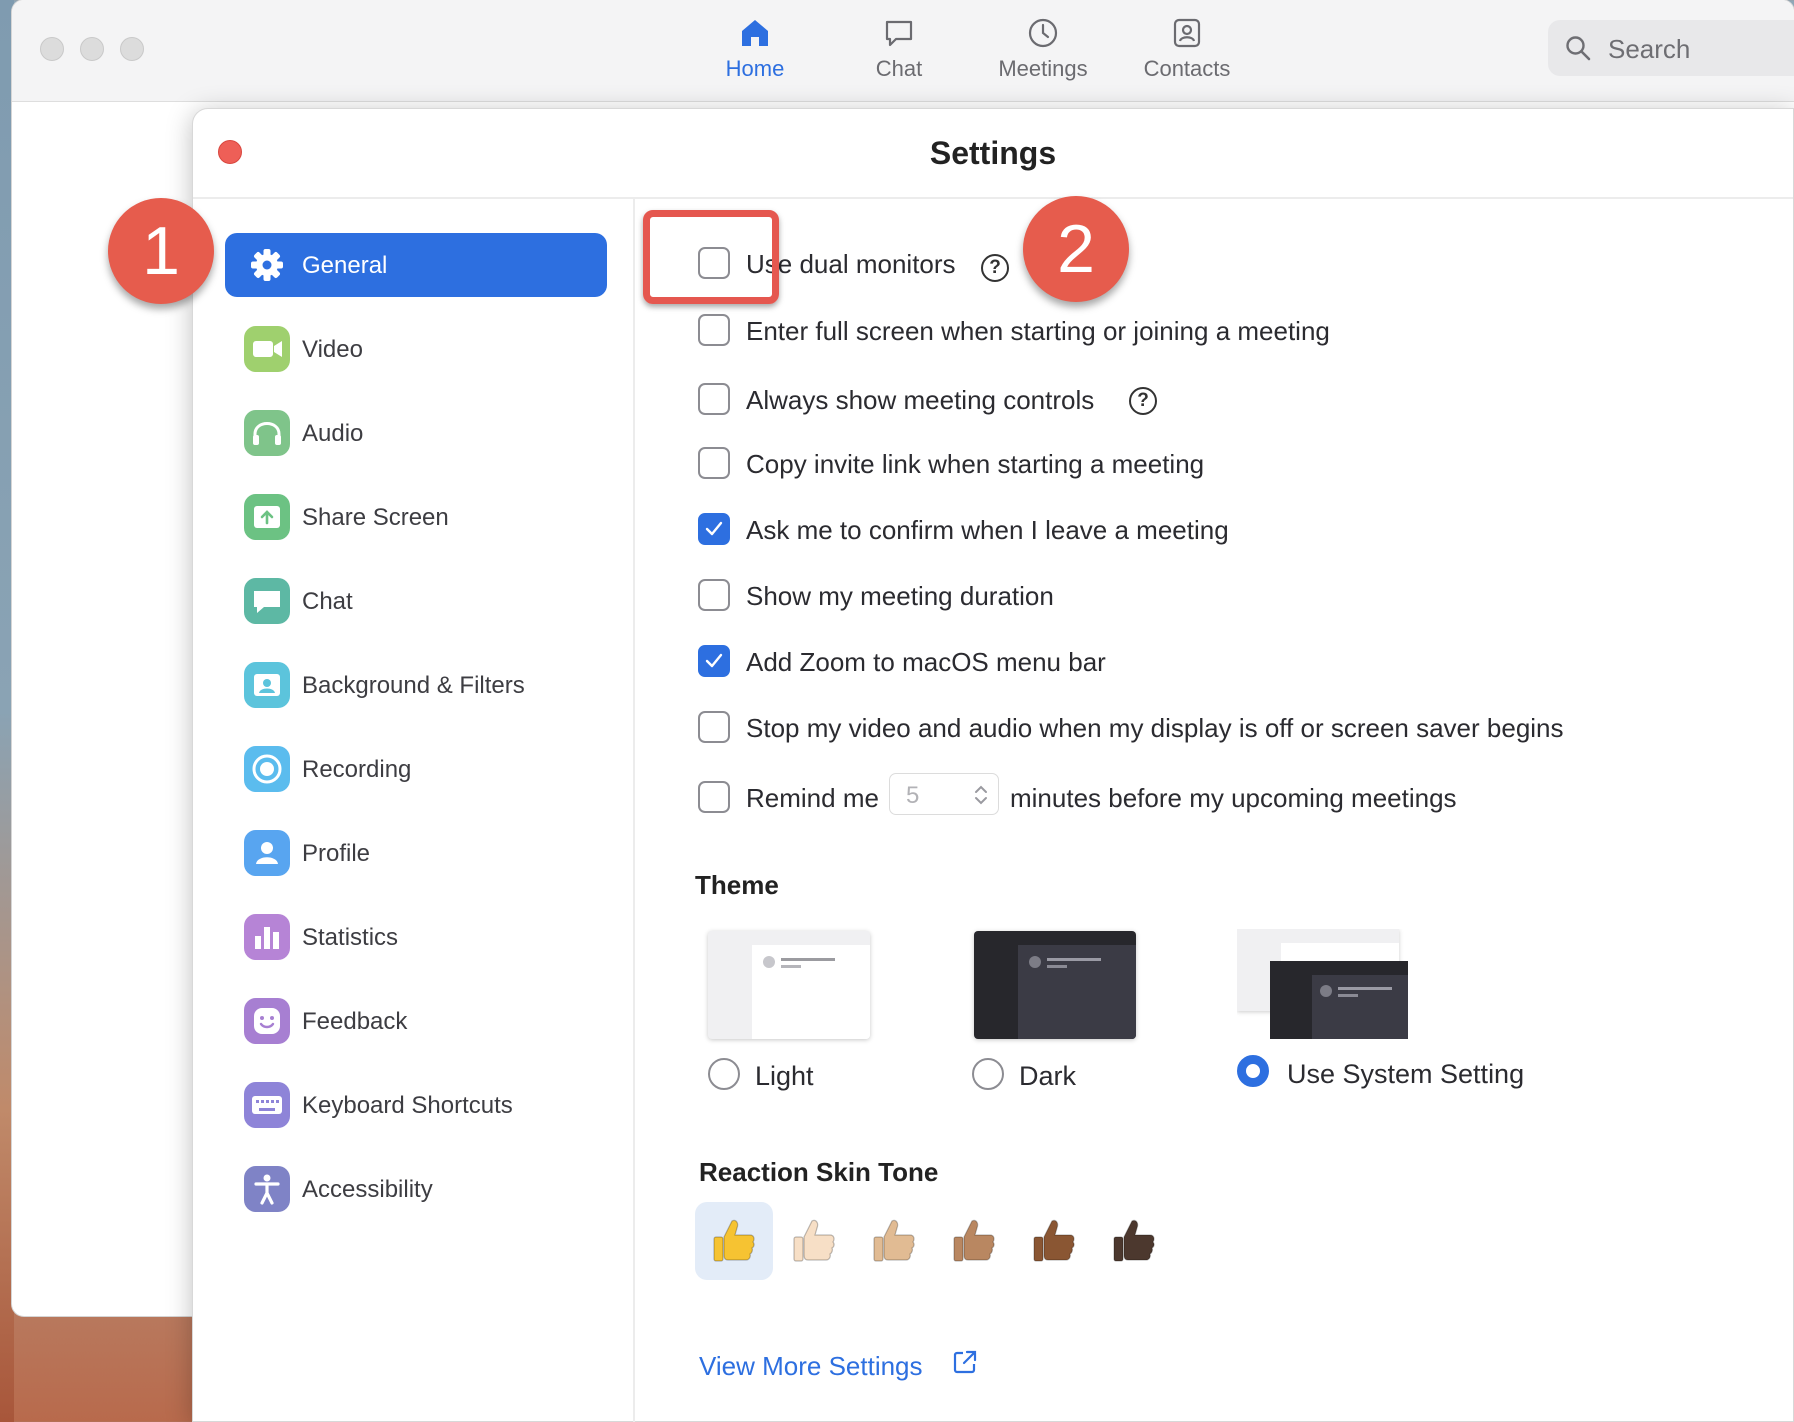 This screenshot has width=1794, height=1422. Describe the element at coordinates (407, 1105) in the screenshot. I see `sidebar-label-keyboard-shortcuts: Keyboard Shortcuts` at that location.